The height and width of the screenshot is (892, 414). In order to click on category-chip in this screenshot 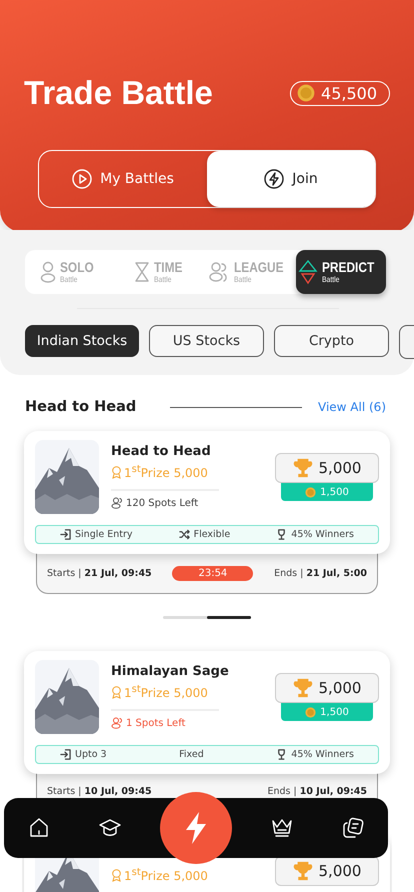, I will do `click(406, 342)`.